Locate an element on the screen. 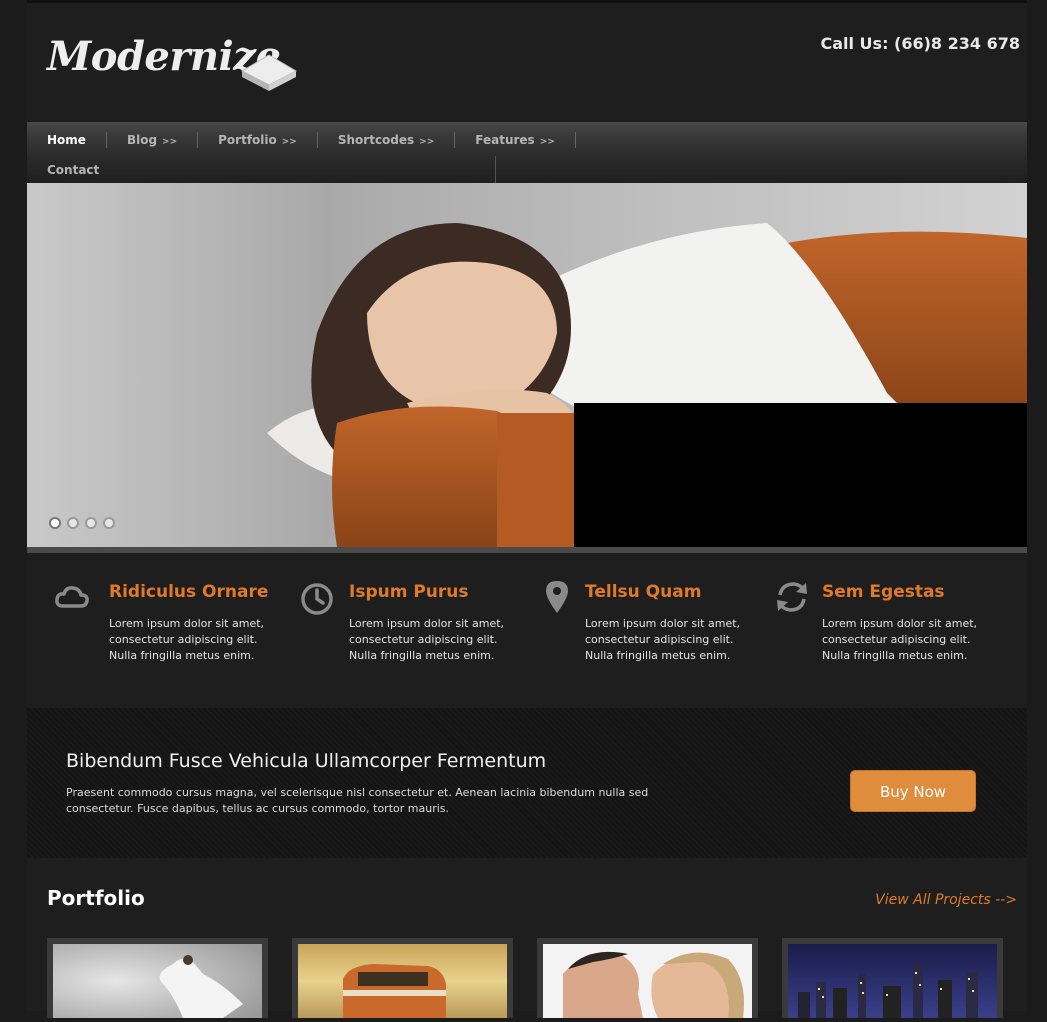 This screenshot has width=1047, height=1022. nav-separator is located at coordinates (575, 140).